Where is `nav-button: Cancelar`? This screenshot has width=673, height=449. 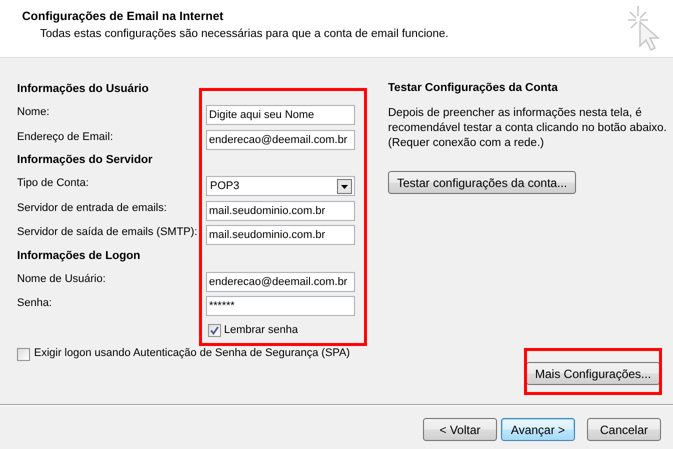 nav-button: Cancelar is located at coordinates (624, 429).